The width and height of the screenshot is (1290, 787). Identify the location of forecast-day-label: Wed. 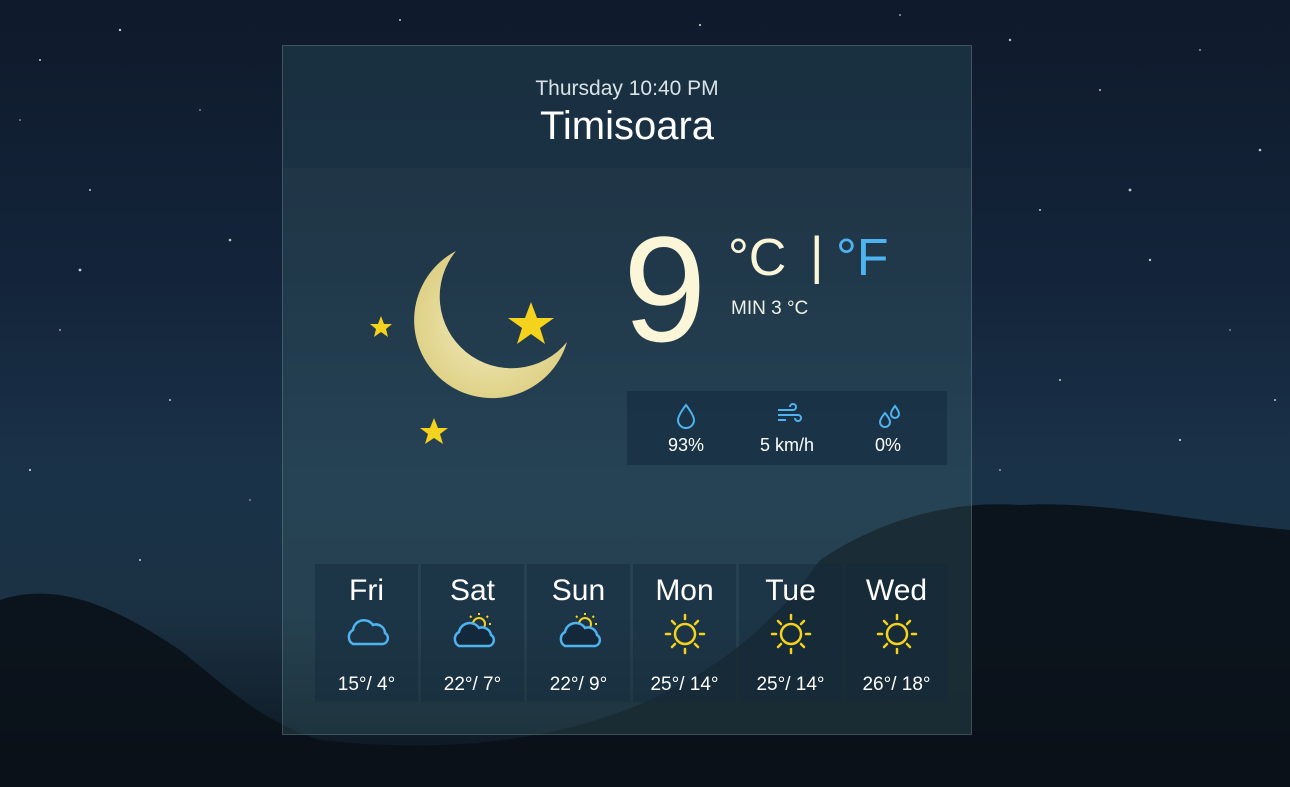
(896, 590).